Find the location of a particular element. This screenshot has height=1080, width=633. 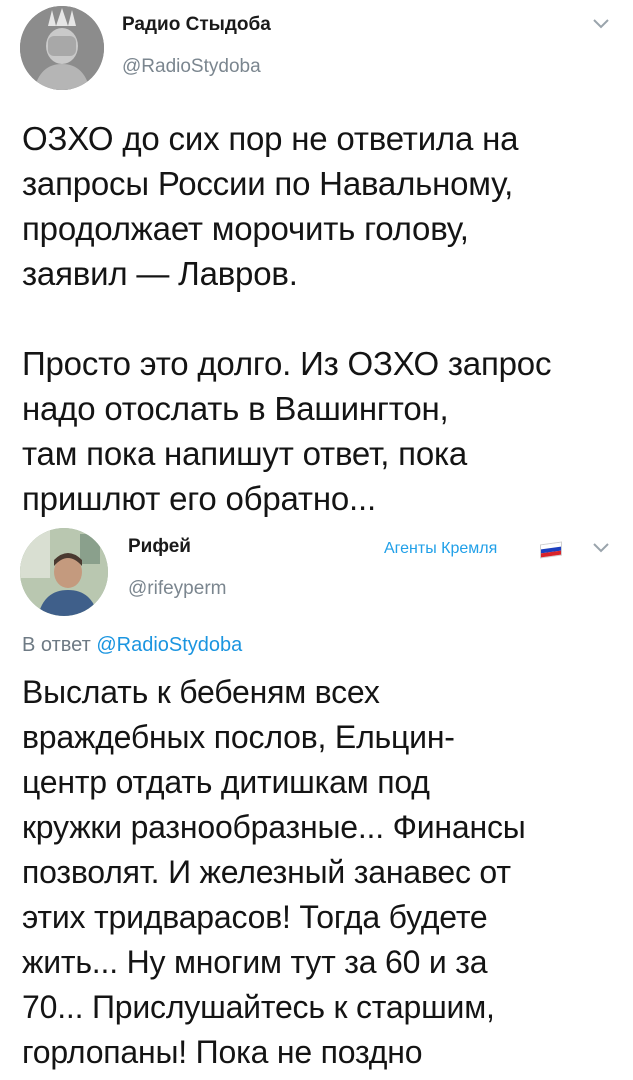

display-name: Рифей is located at coordinates (159, 547).